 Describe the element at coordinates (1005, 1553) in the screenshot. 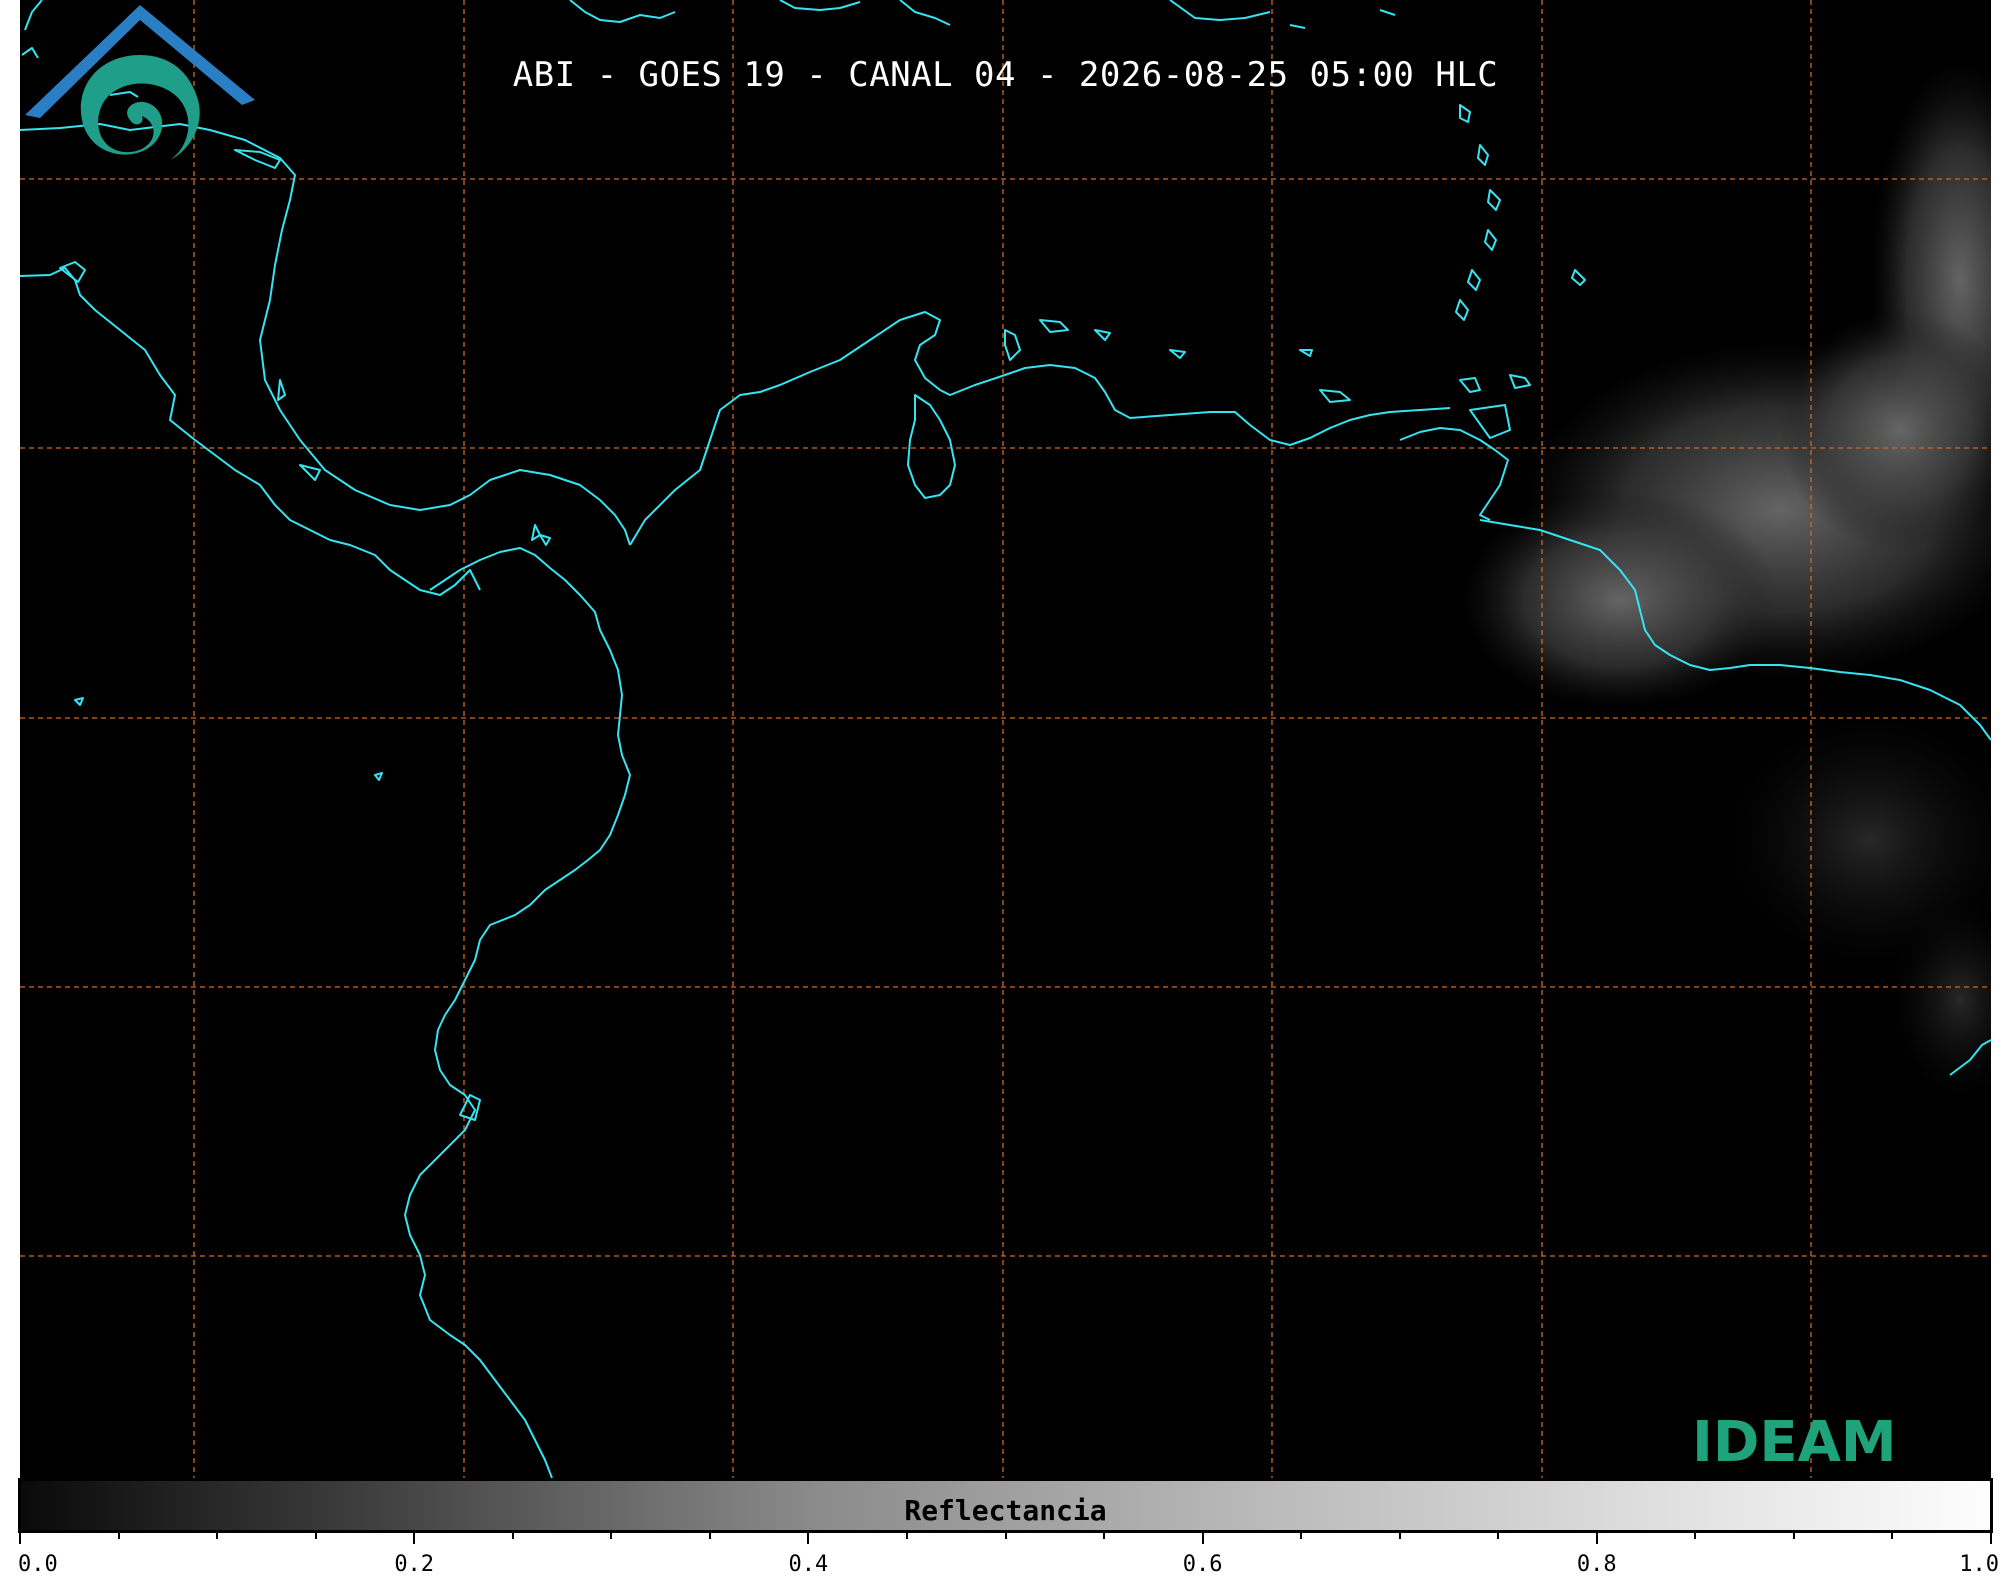

I see `colorbar-axis: 0.0 0.2 0.4 0.6 0.8 1.0` at that location.